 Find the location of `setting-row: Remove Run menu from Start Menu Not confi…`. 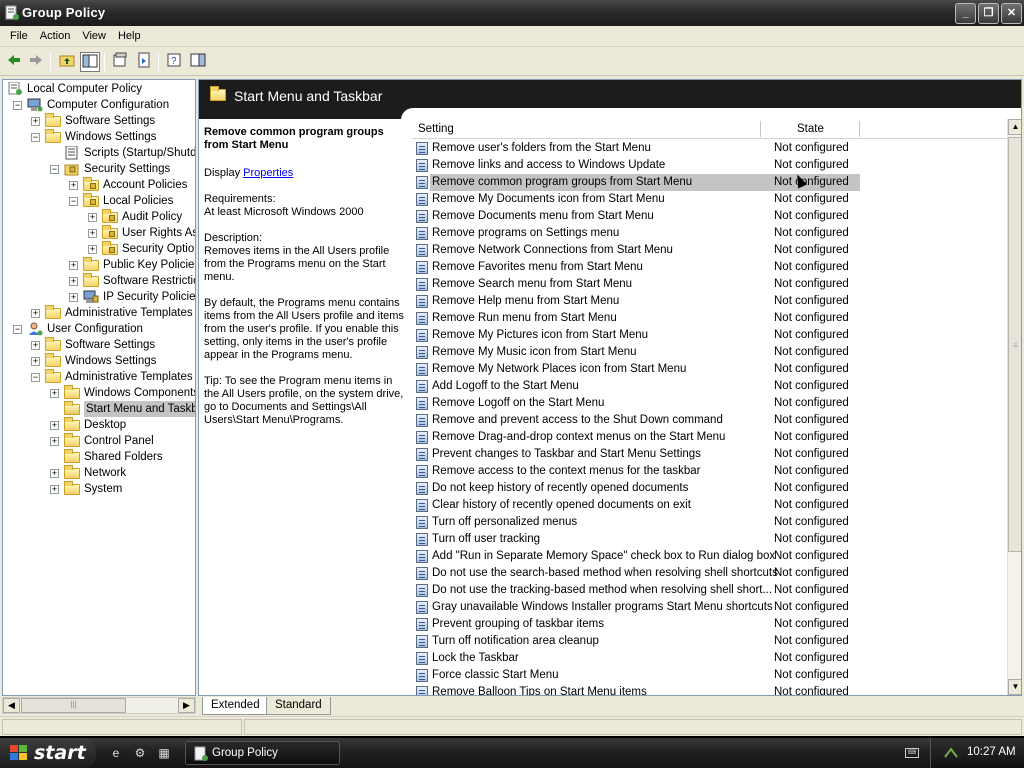

setting-row: Remove Run menu from Start Menu Not confi… is located at coordinates (709, 318).